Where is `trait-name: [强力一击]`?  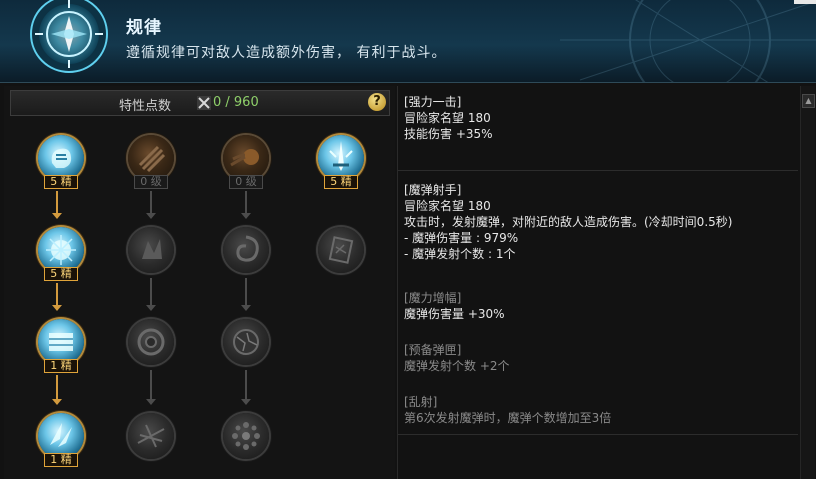
trait-name: [强力一击] is located at coordinates (433, 102).